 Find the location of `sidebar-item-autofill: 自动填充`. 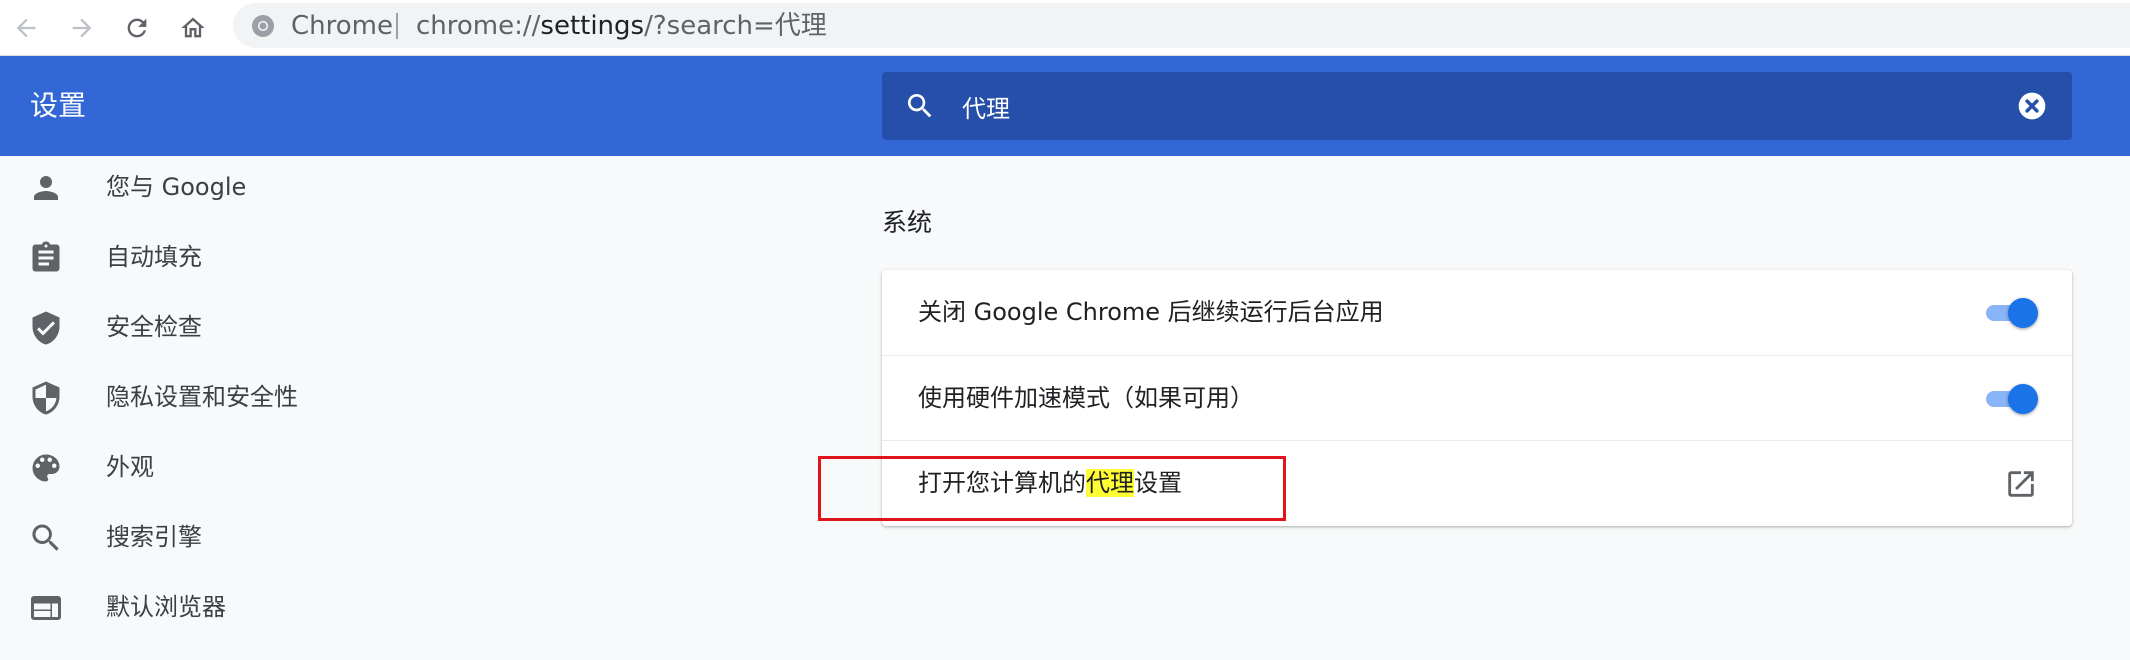

sidebar-item-autofill: 自动填充 is located at coordinates (210, 256).